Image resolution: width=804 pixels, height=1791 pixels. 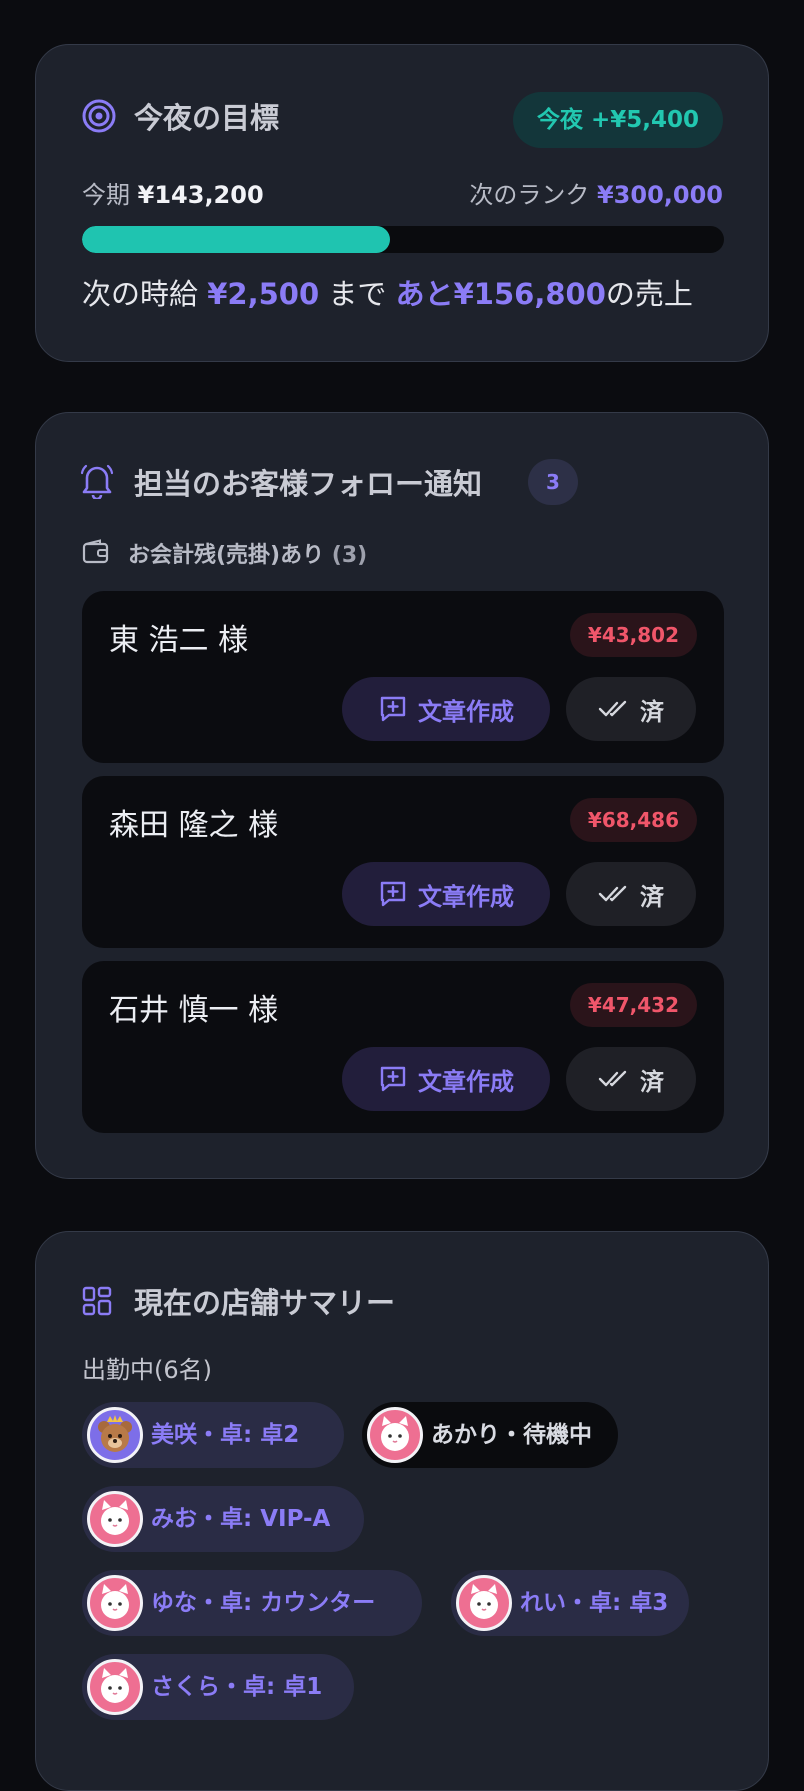 I want to click on customer-row: 石井 慎一 様 ¥47,432 文章作成 済, so click(x=403, y=1047).